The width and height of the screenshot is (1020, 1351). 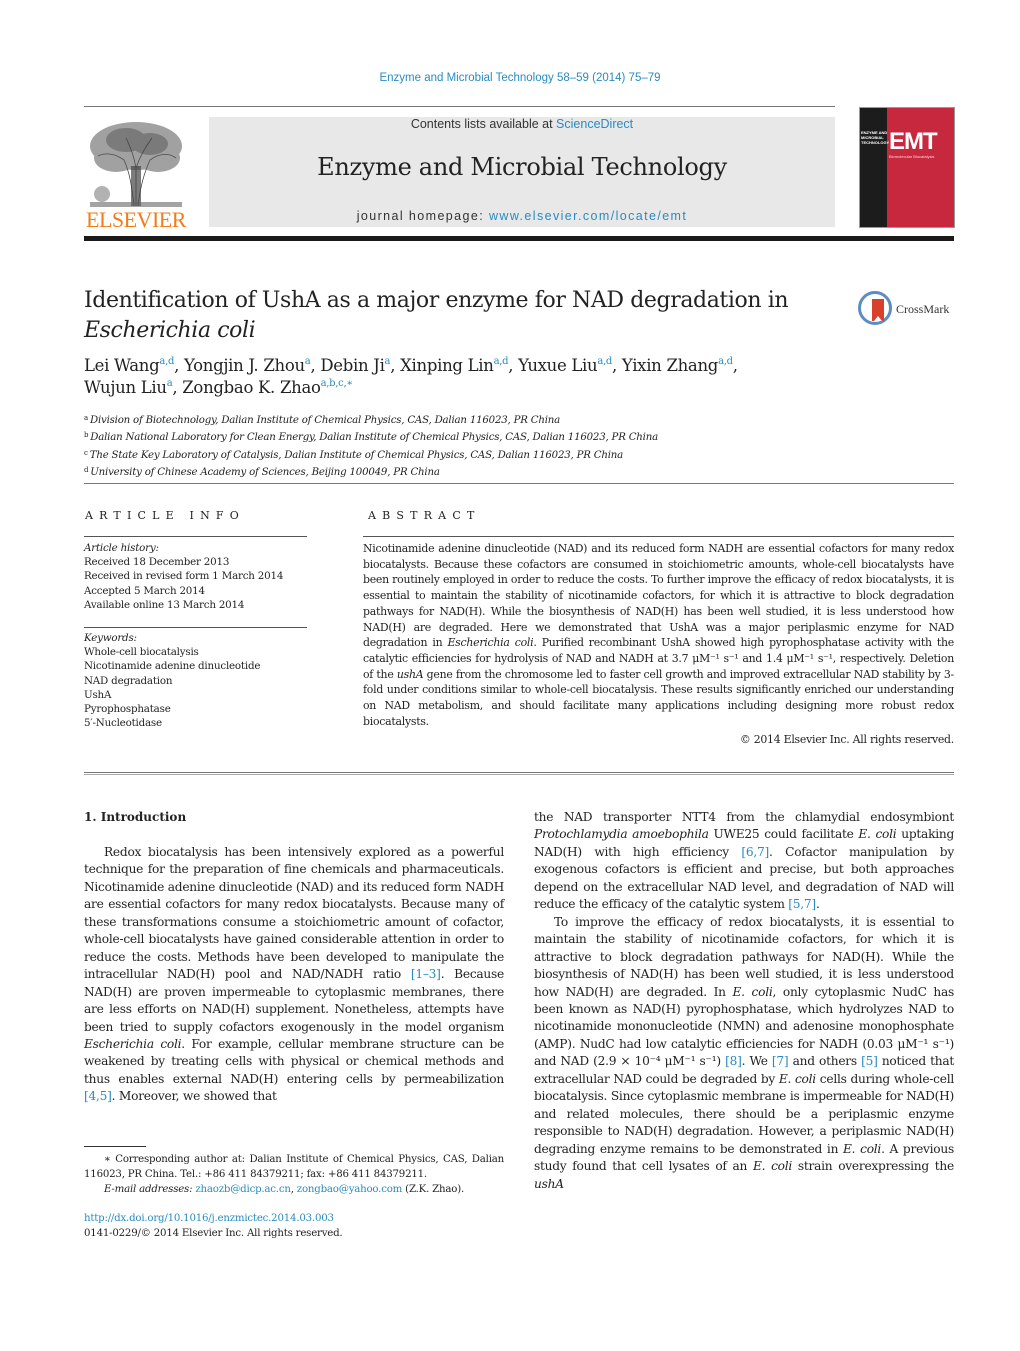 I want to click on author: Yuxue Liu, so click(x=558, y=365).